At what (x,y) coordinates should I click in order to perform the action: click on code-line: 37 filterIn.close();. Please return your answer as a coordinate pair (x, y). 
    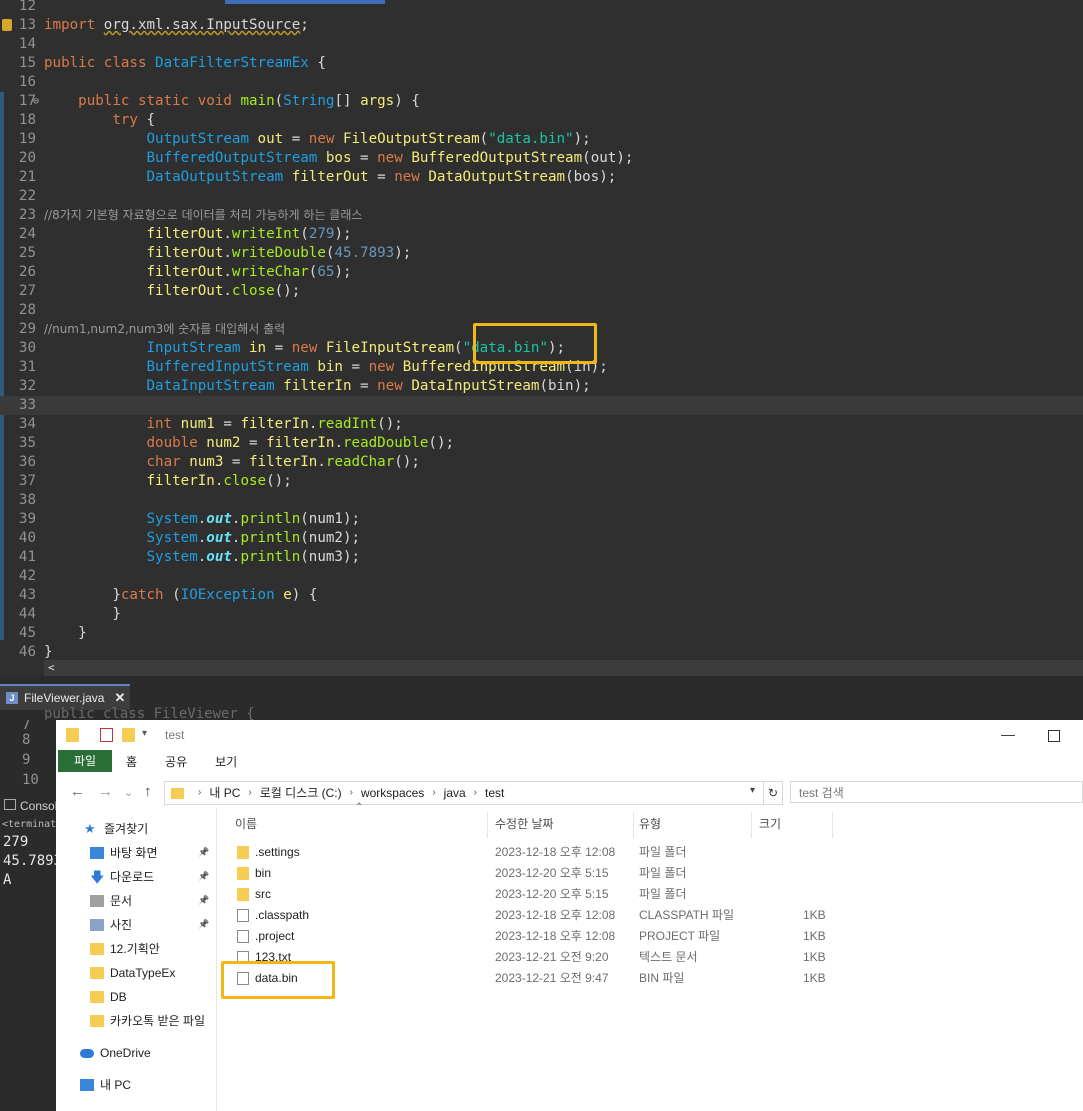
    Looking at the image, I should click on (541, 481).